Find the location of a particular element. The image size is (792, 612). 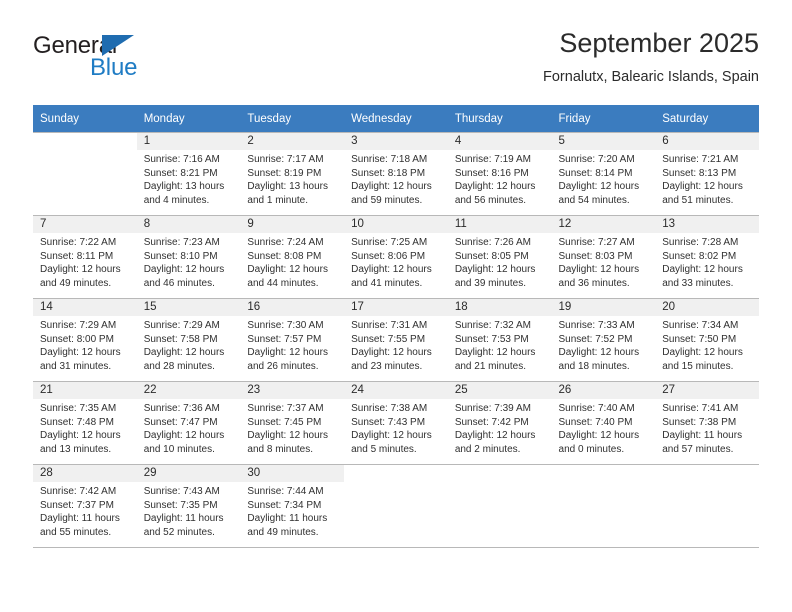

day-number: 29 is located at coordinates (188, 473).